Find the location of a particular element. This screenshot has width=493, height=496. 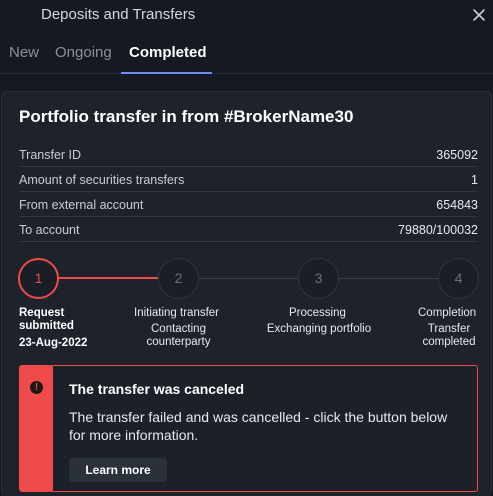

detail-value: 365092 is located at coordinates (457, 155).